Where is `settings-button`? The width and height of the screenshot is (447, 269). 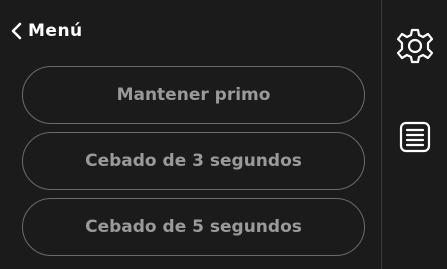
settings-button is located at coordinates (415, 48).